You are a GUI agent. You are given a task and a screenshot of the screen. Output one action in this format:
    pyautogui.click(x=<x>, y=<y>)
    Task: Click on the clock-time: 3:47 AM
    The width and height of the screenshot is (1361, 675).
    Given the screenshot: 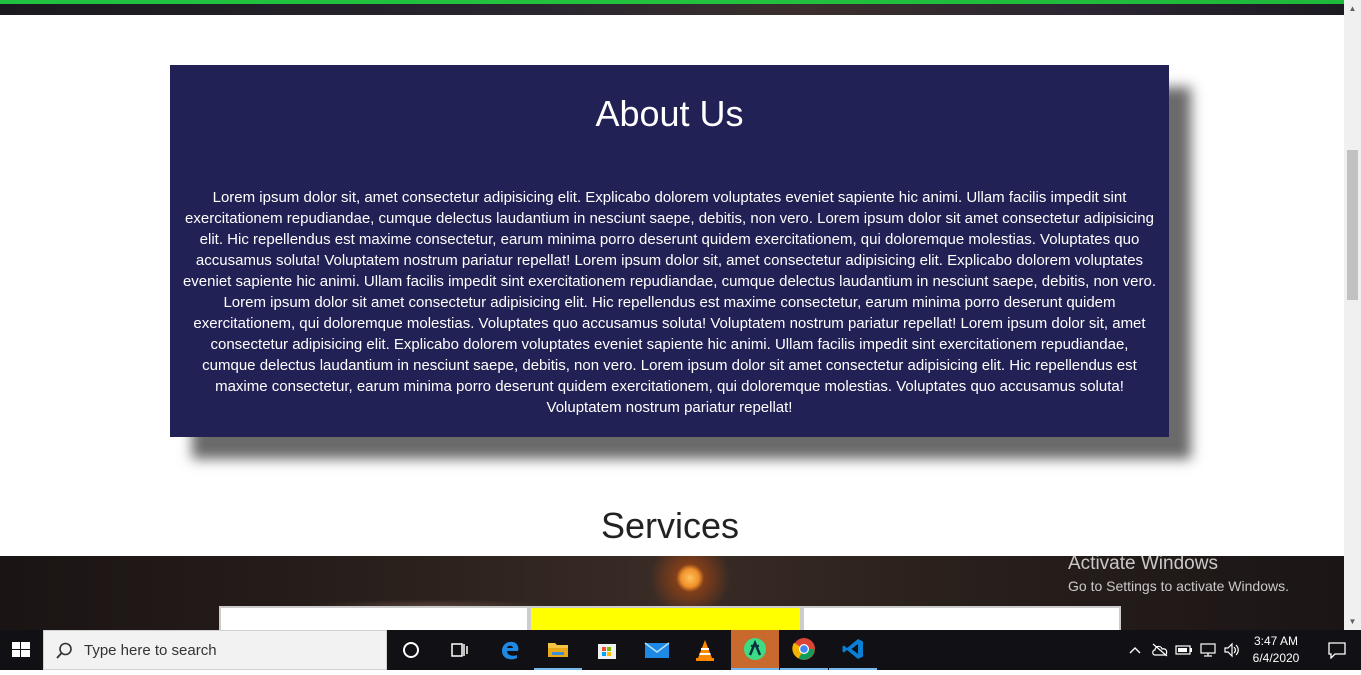 What is the action you would take?
    pyautogui.click(x=1276, y=641)
    